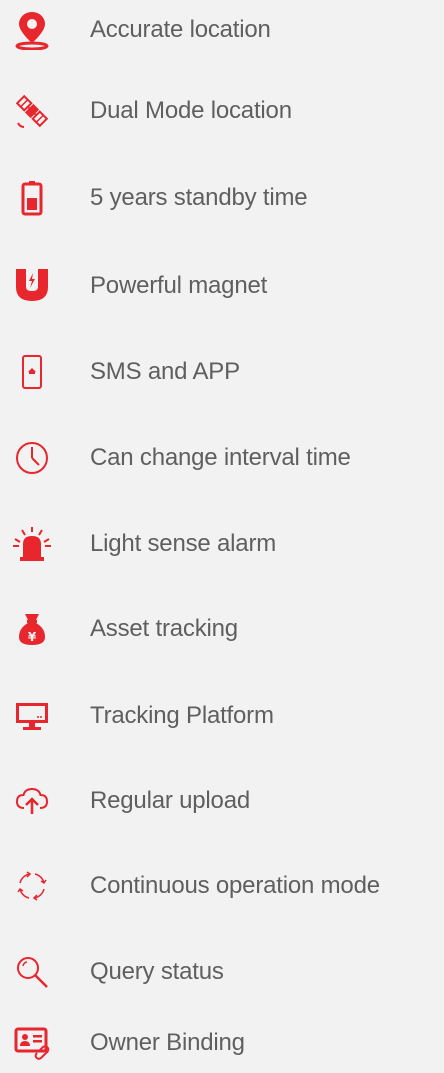  I want to click on feature-label: Powerful magnet, so click(179, 285).